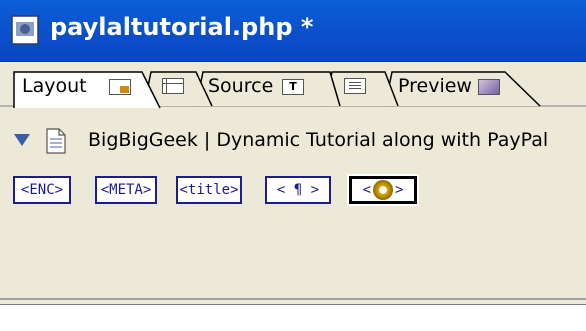 The height and width of the screenshot is (331, 586). I want to click on layout-view-icon, so click(120, 87).